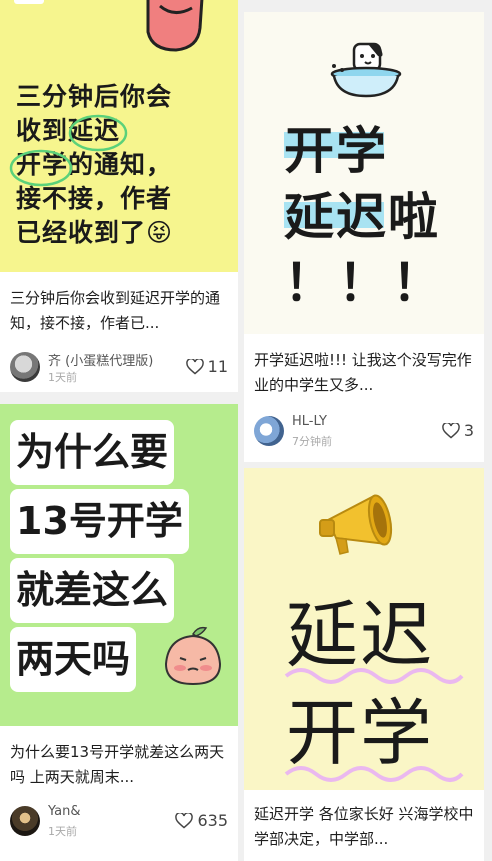 This screenshot has width=492, height=861. I want to click on fist-sticker-icon, so click(175, 26).